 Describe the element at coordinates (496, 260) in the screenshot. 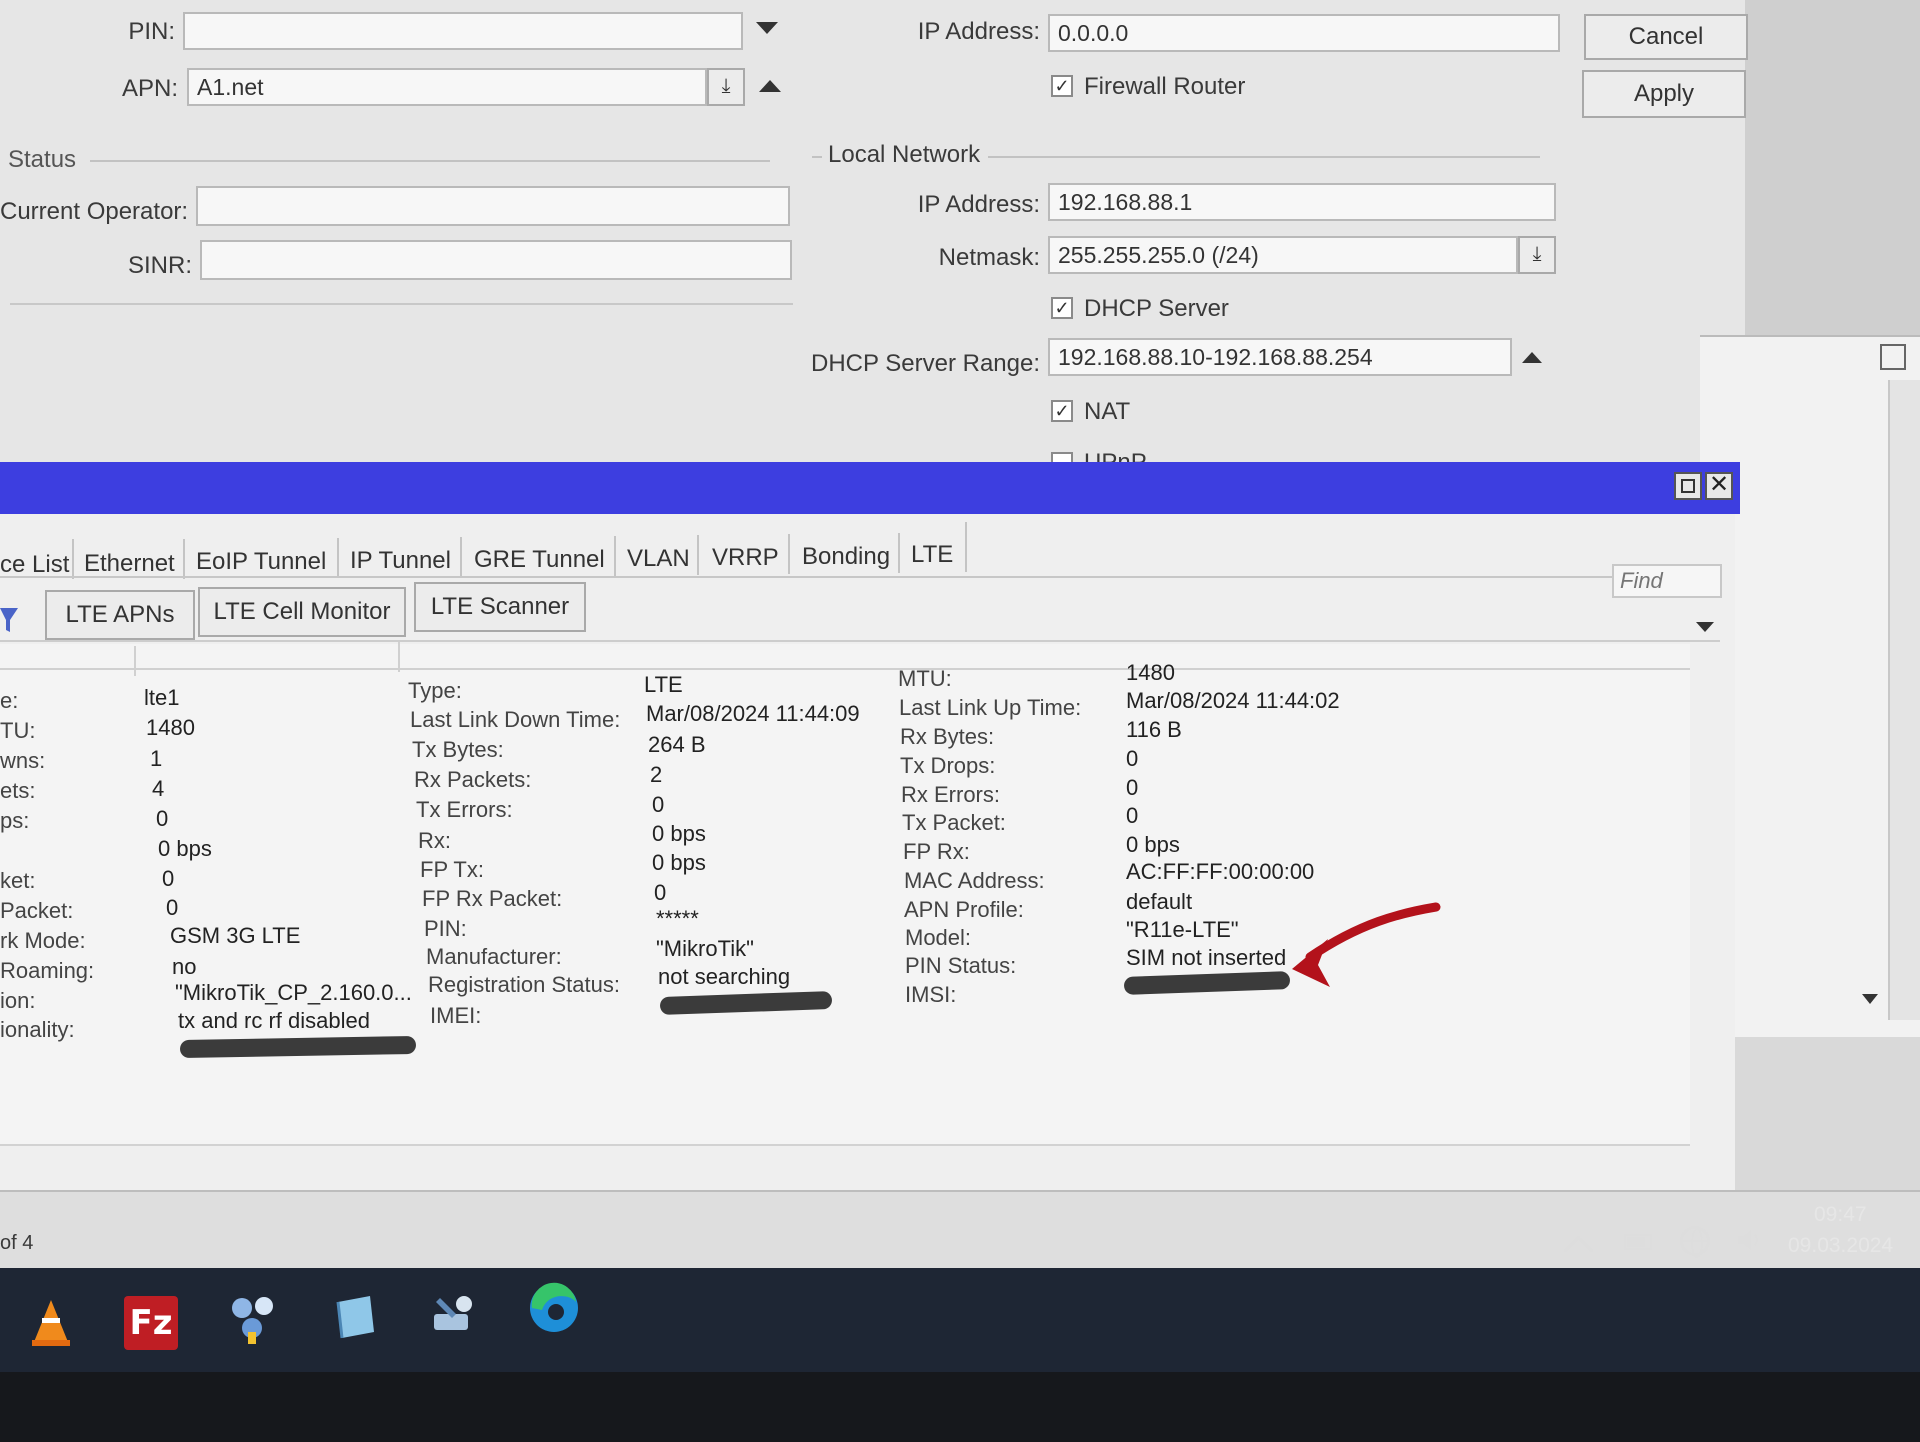

I see `sinr-field` at that location.